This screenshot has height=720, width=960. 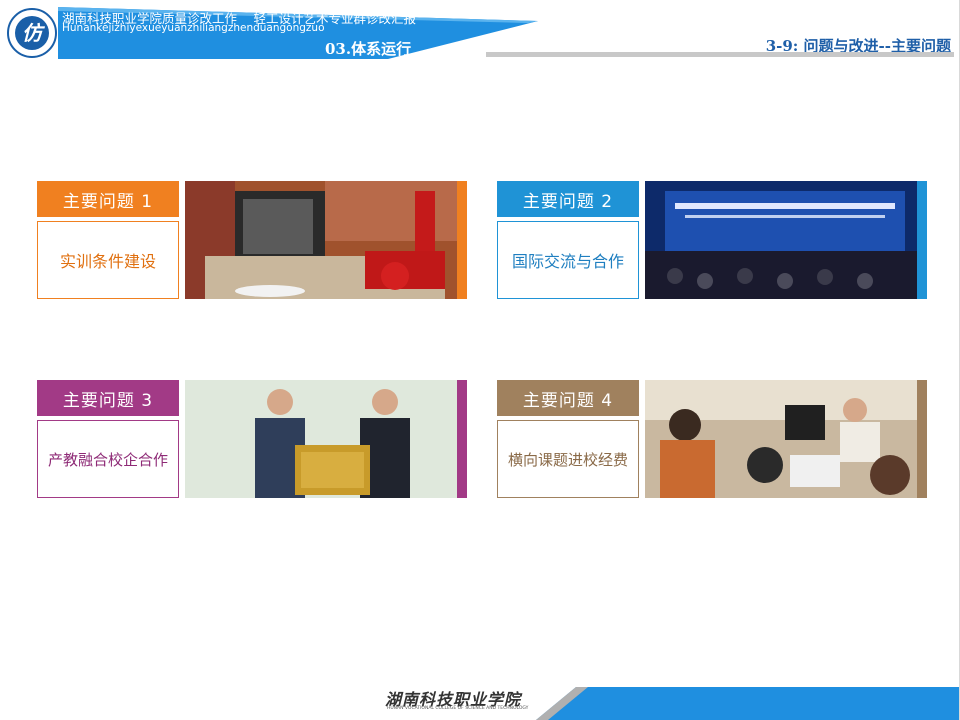 What do you see at coordinates (108, 459) in the screenshot?
I see `issue-text-3: 产教融合校企合作` at bounding box center [108, 459].